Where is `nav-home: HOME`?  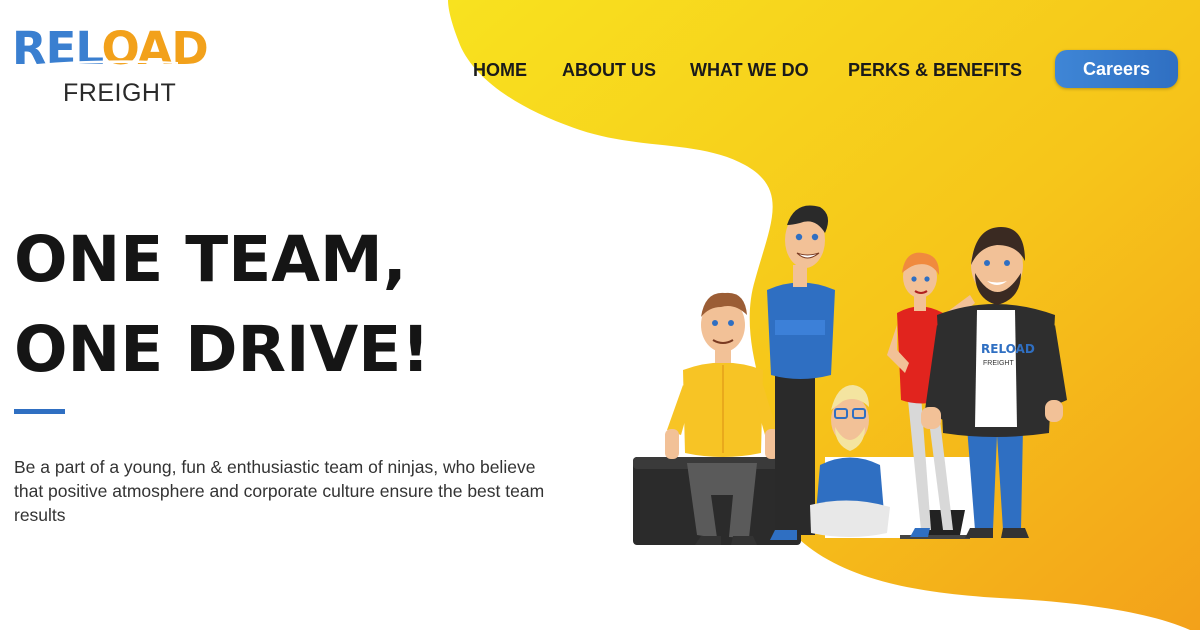
nav-home: HOME is located at coordinates (500, 70).